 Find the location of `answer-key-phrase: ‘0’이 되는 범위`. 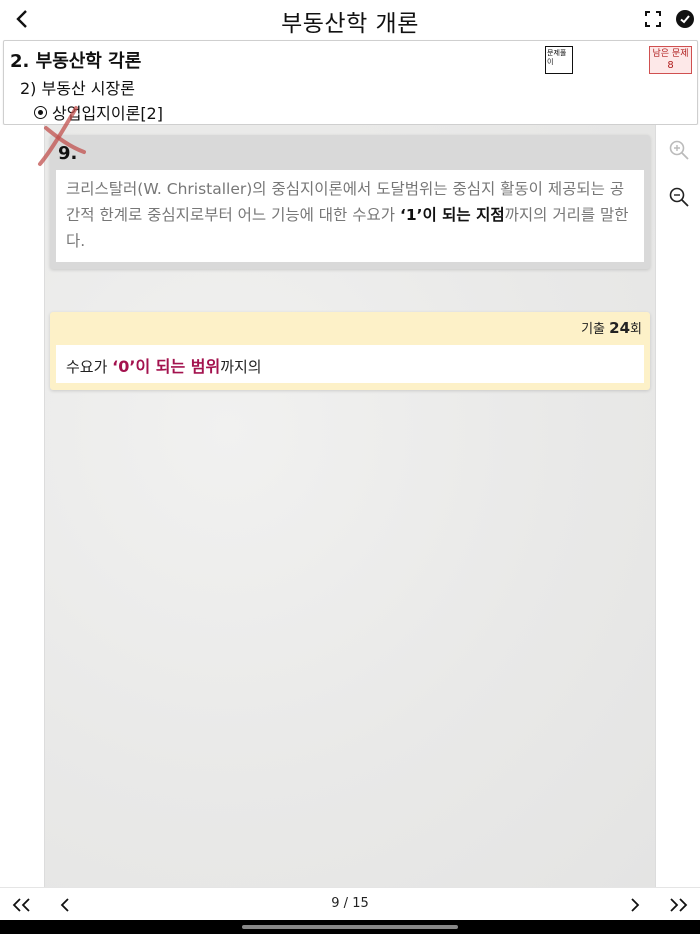

answer-key-phrase: ‘0’이 되는 범위 is located at coordinates (166, 366).